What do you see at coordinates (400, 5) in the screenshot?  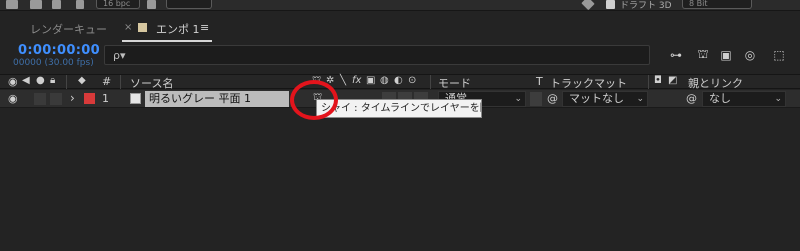 I see `top-toolbar: 16 bpc ドラフト 3D 8 Bit` at bounding box center [400, 5].